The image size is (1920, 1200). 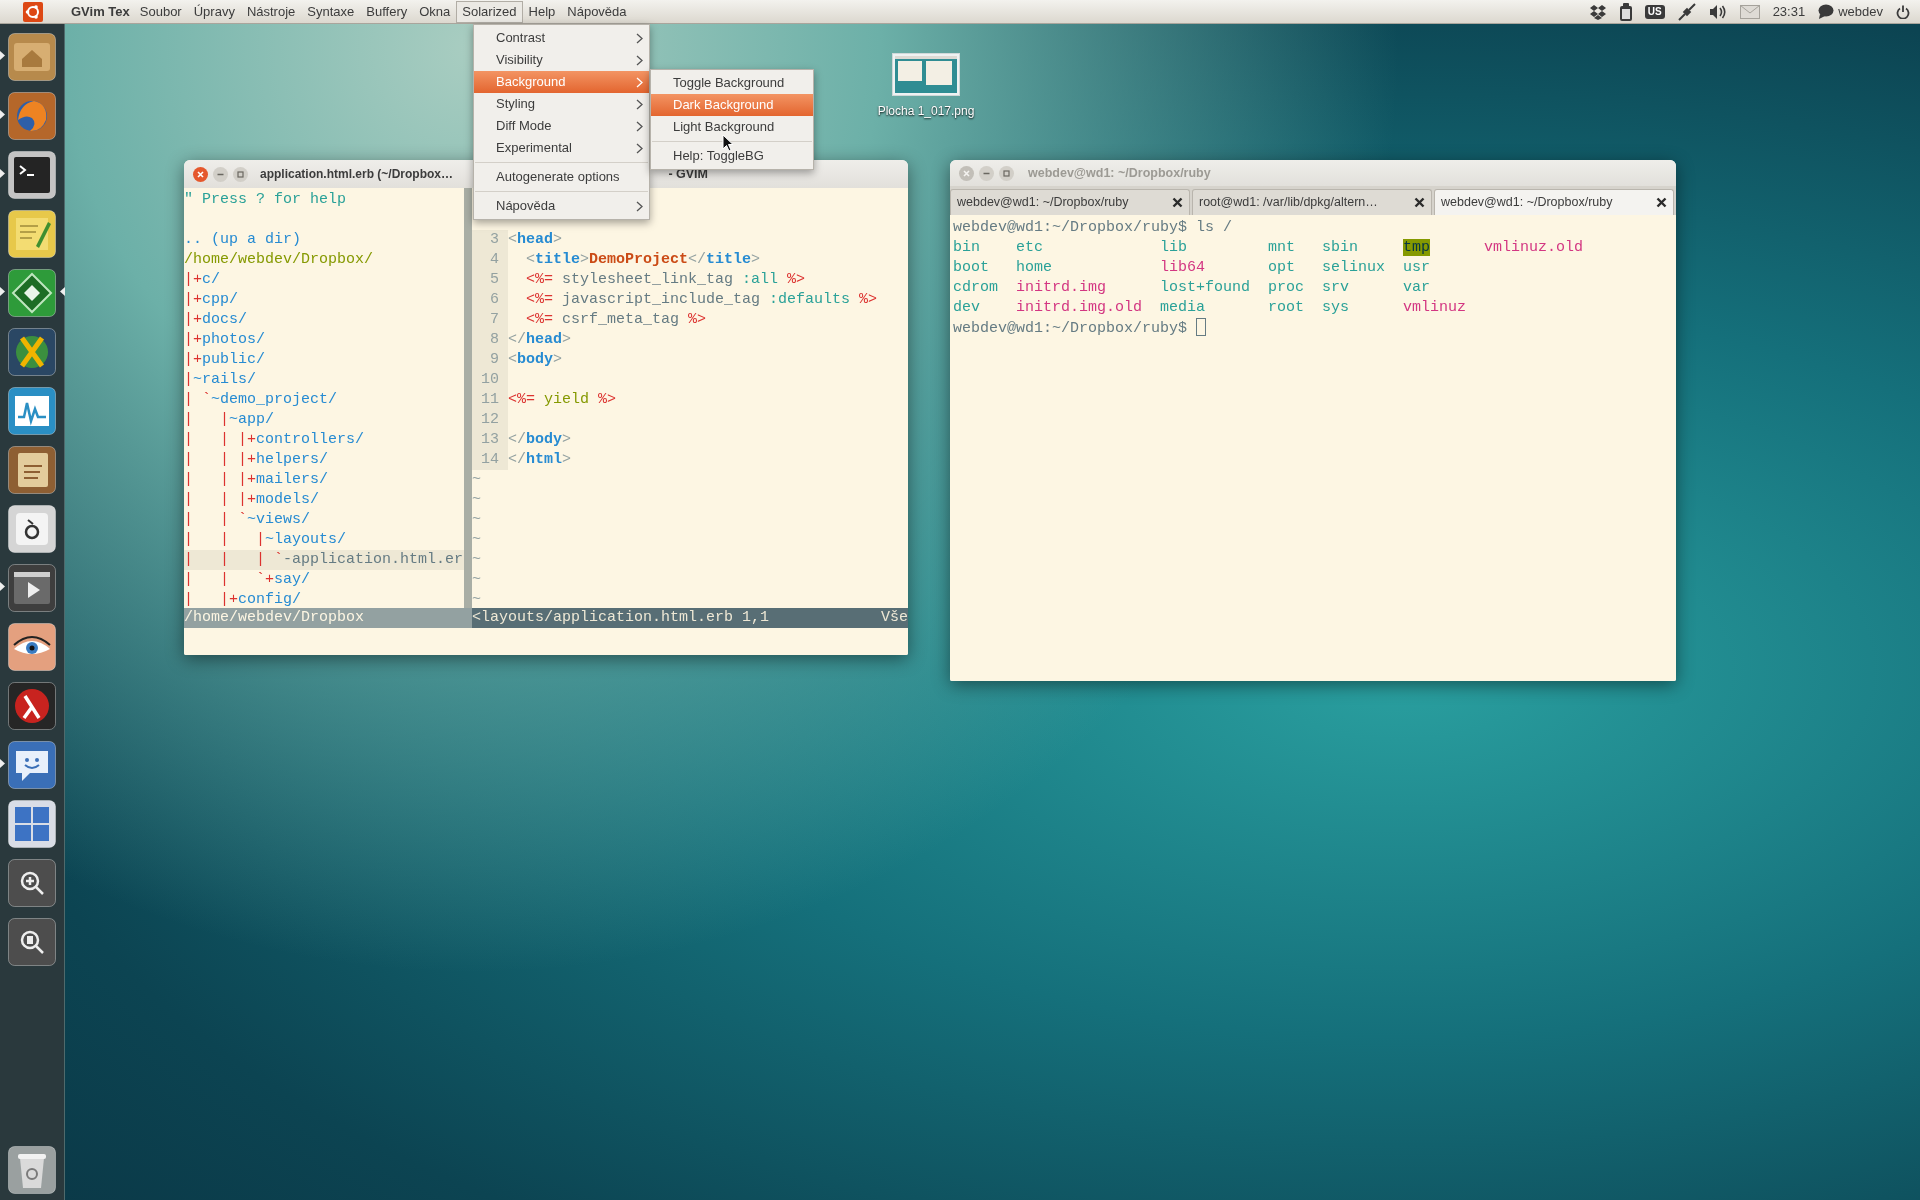 I want to click on tree-item: |+cpp/, so click(x=324, y=300).